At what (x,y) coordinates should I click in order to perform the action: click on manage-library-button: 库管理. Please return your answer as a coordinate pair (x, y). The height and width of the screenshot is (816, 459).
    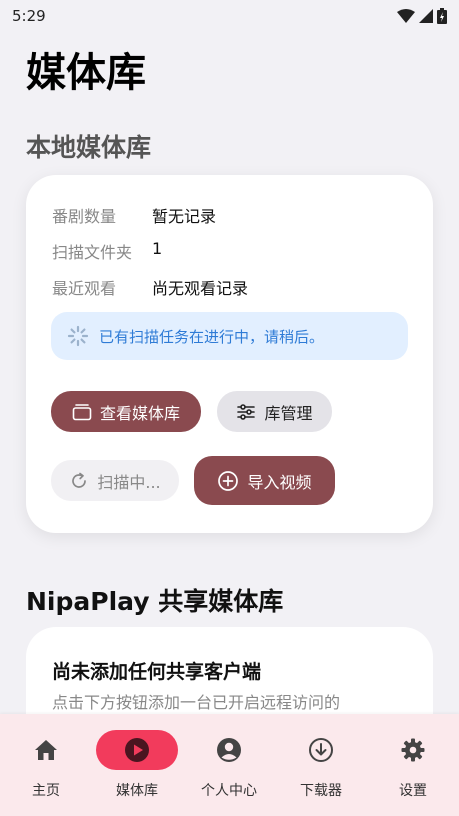
    Looking at the image, I should click on (274, 411).